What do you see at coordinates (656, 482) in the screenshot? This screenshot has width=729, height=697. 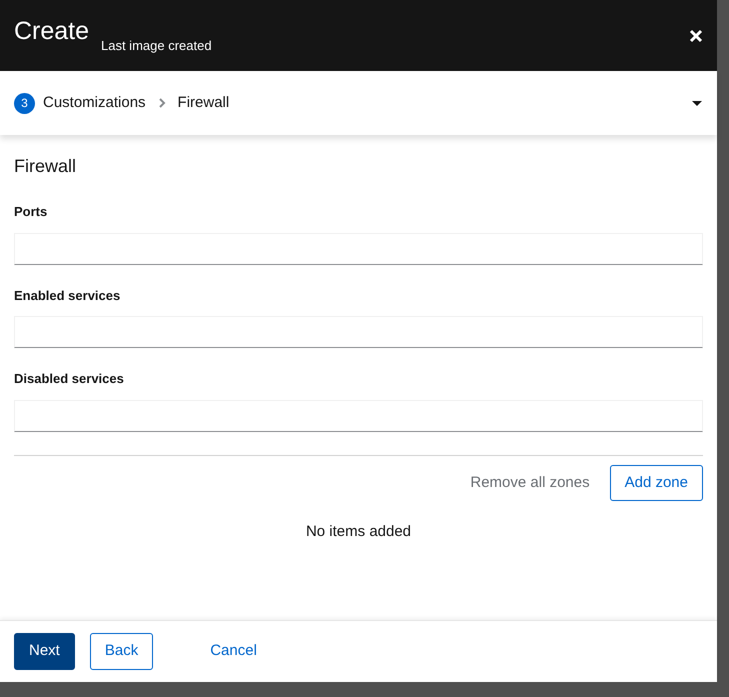 I see `add-zone-button: Add zone` at bounding box center [656, 482].